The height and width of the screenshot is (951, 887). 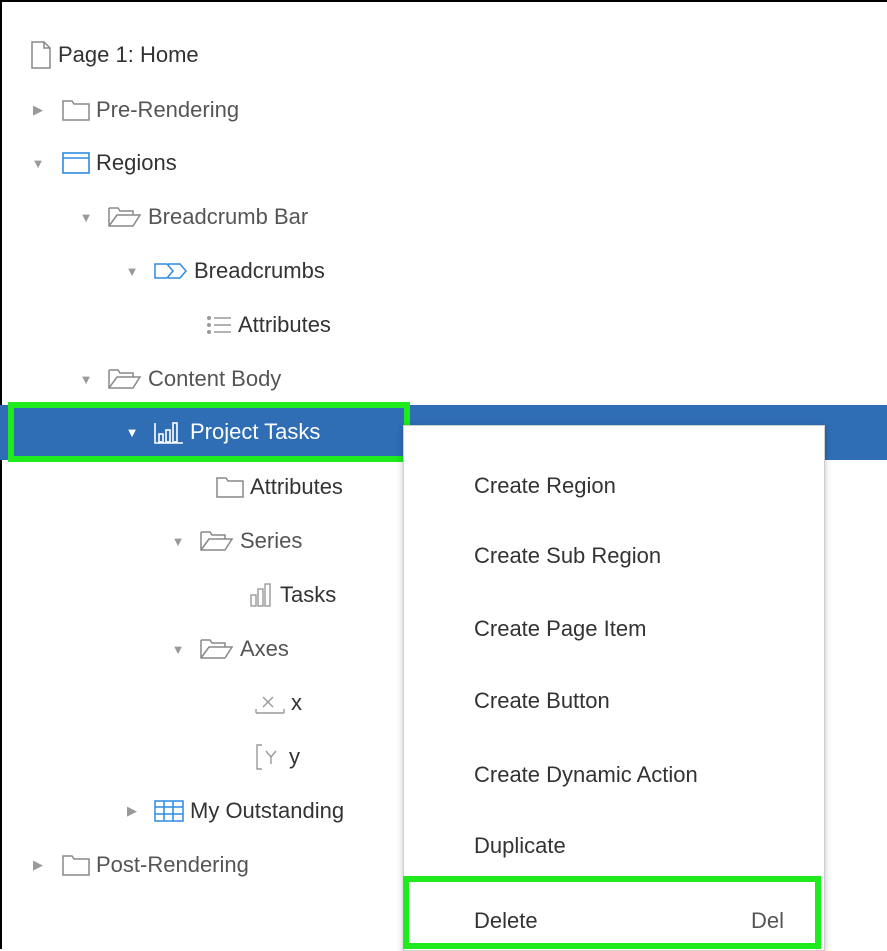 What do you see at coordinates (294, 756) in the screenshot?
I see `tree-node-label: y` at bounding box center [294, 756].